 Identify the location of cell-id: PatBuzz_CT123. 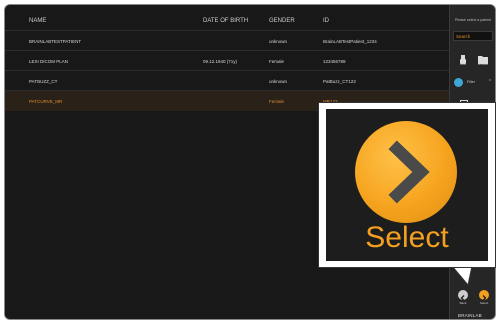
(339, 81).